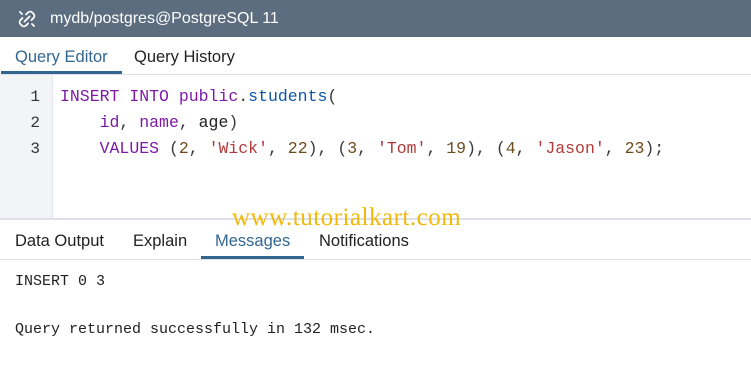 The height and width of the screenshot is (373, 751). What do you see at coordinates (213, 122) in the screenshot?
I see `column-name: age` at bounding box center [213, 122].